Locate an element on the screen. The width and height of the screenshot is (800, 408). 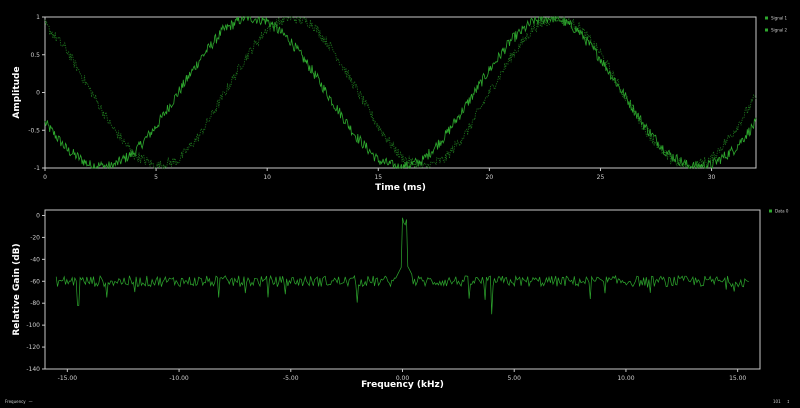
y-tick-label: 1 is located at coordinates (38, 17).